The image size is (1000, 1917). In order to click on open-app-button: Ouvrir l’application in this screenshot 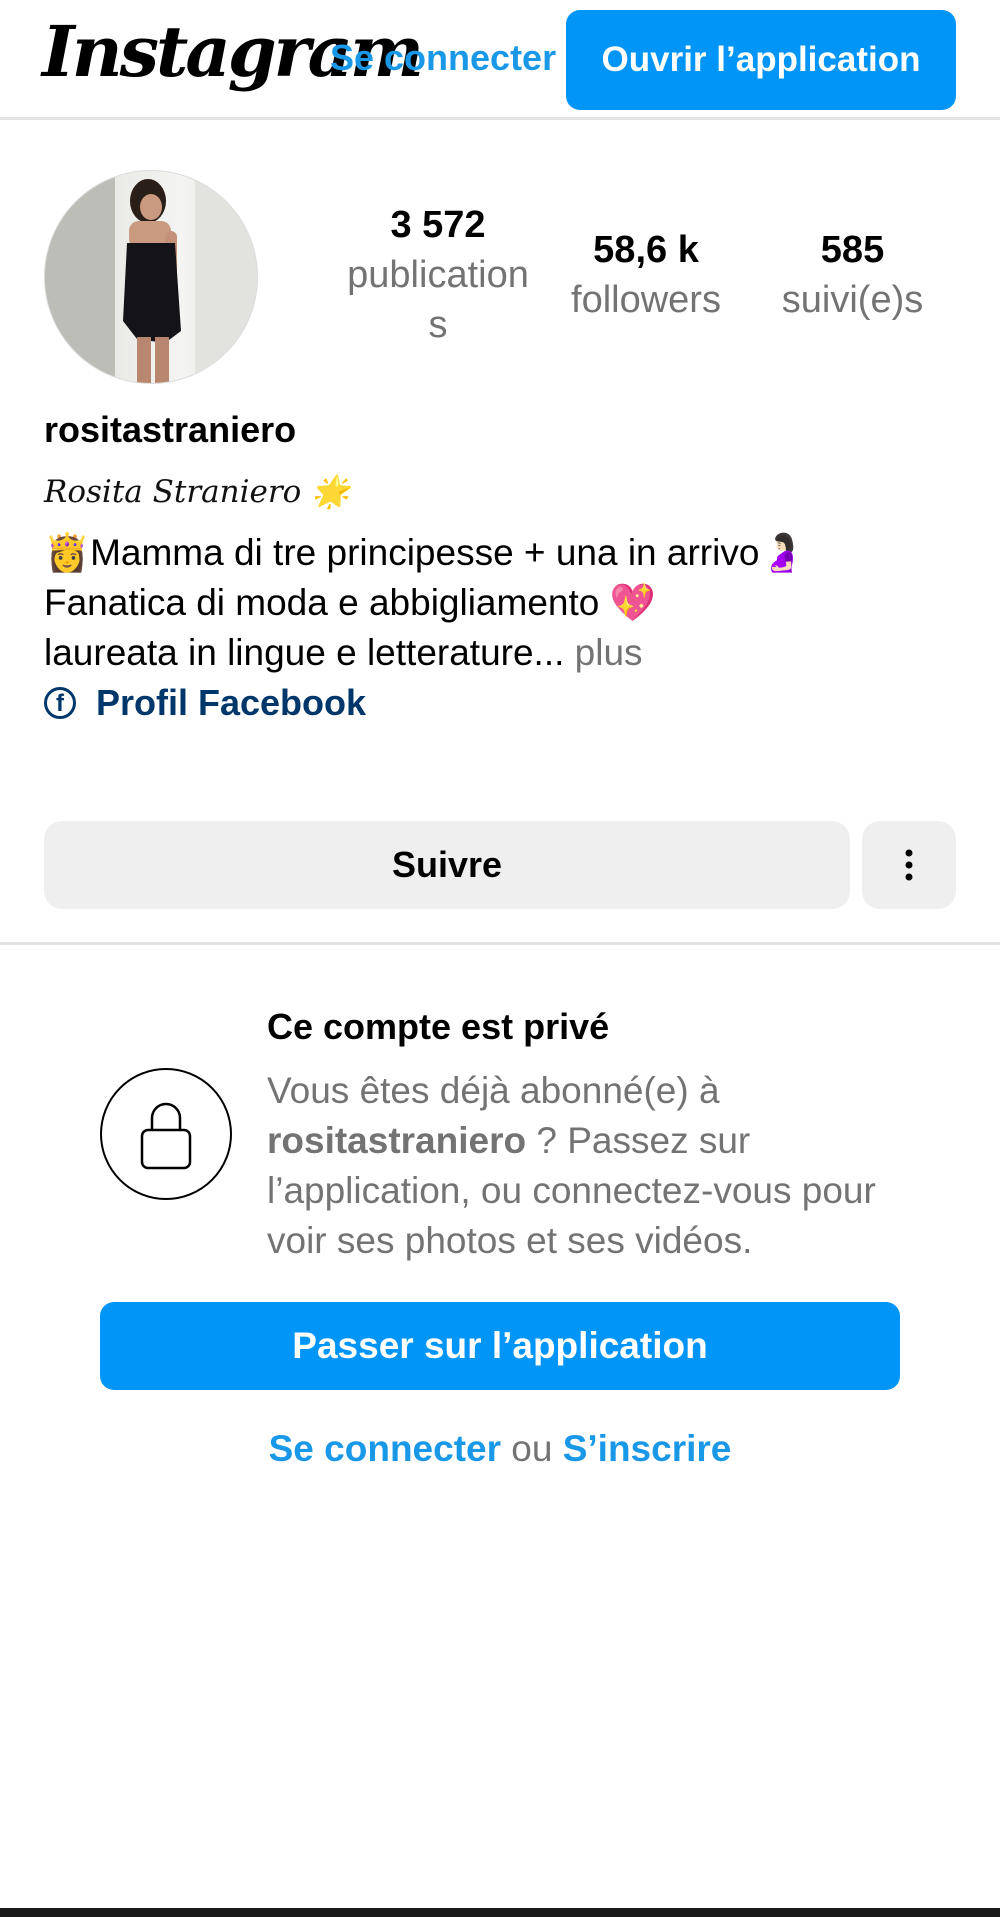, I will do `click(761, 60)`.